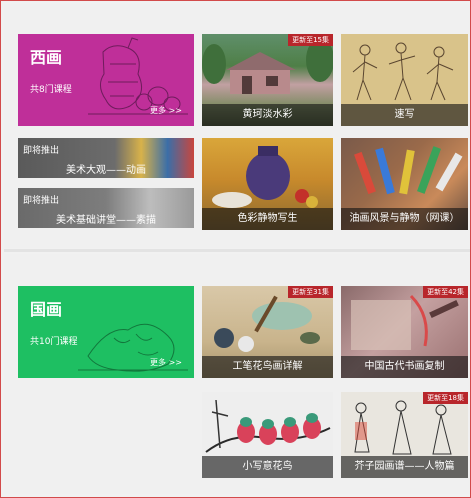  What do you see at coordinates (267, 467) in the screenshot?
I see `course-label: 小写意花鸟` at bounding box center [267, 467].